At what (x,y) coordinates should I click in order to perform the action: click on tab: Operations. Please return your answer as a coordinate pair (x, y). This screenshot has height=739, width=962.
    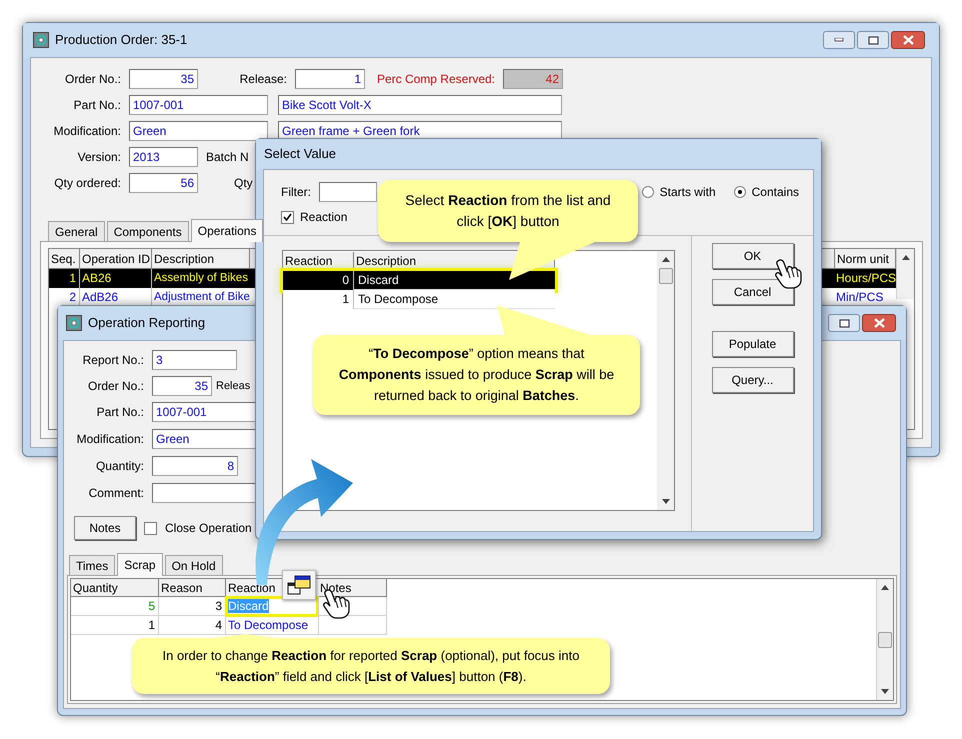
    Looking at the image, I should click on (227, 230).